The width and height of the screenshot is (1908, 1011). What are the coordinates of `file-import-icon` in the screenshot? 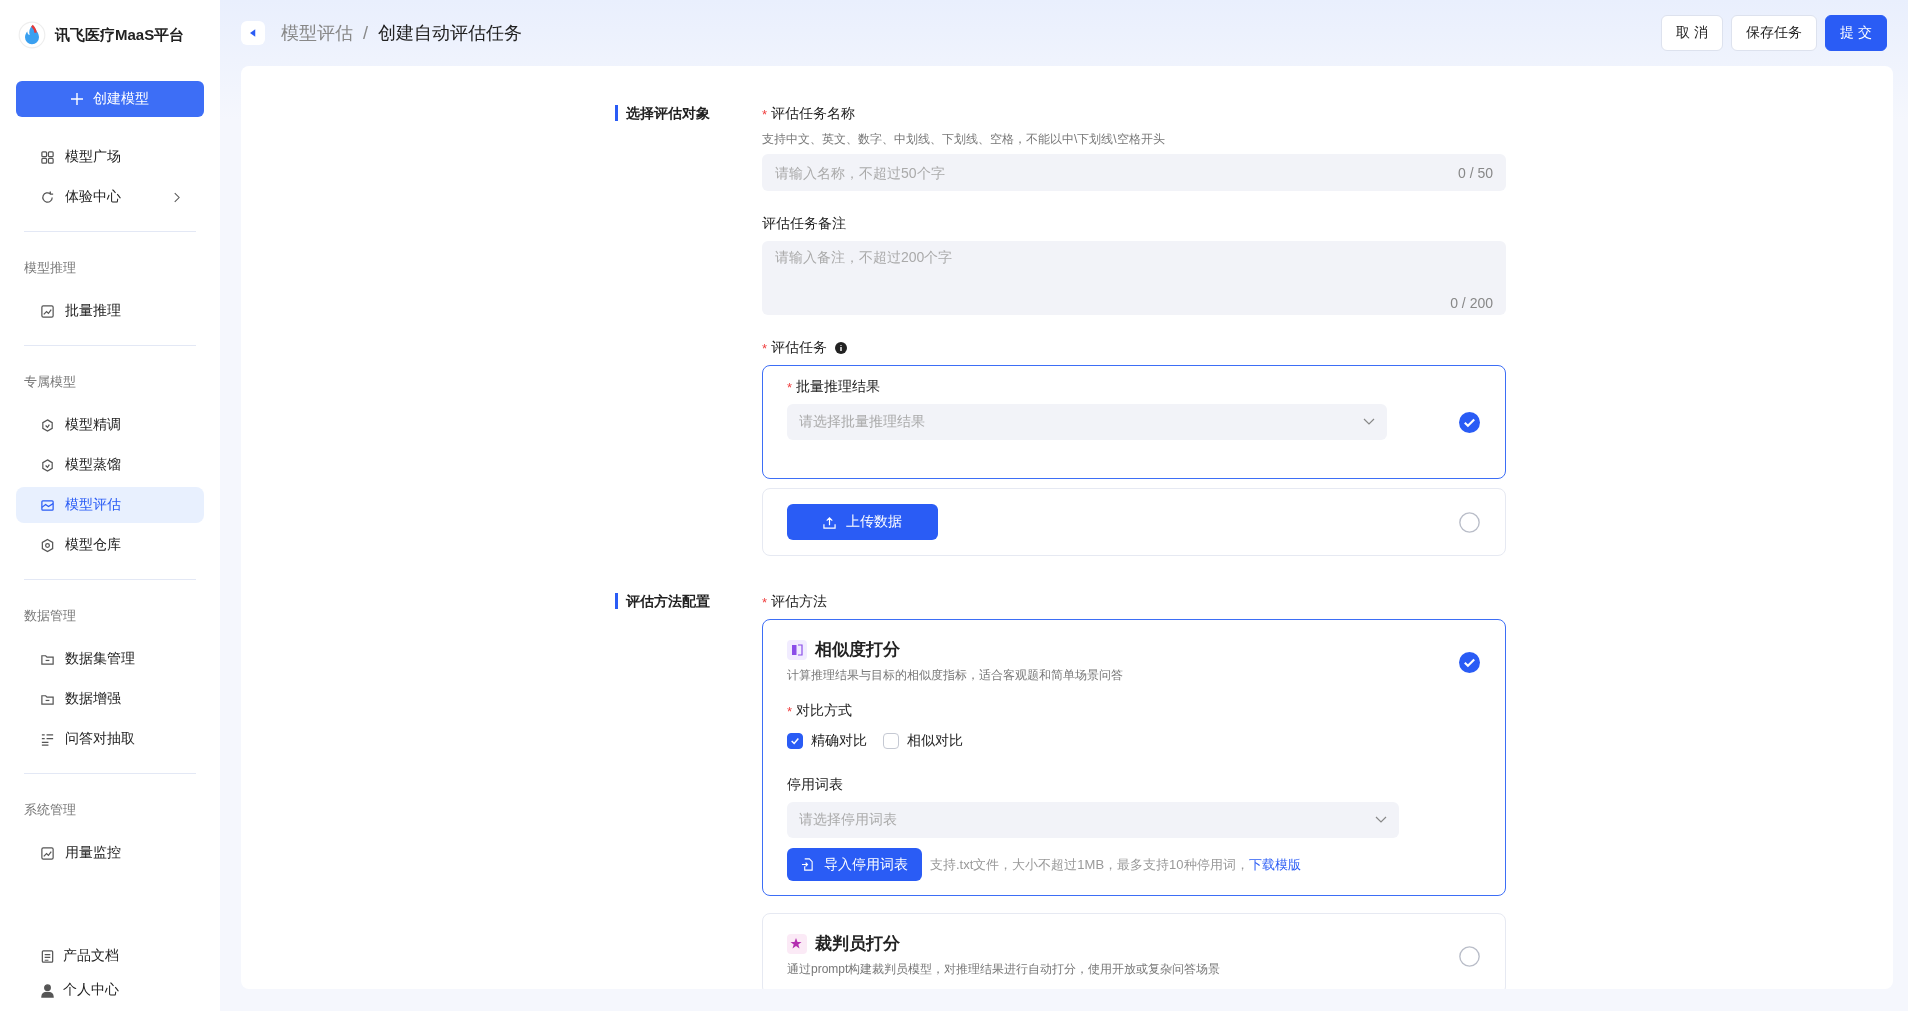 It's located at (807, 864).